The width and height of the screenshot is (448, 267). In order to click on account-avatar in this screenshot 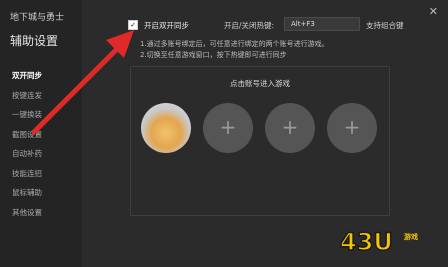, I will do `click(166, 128)`.